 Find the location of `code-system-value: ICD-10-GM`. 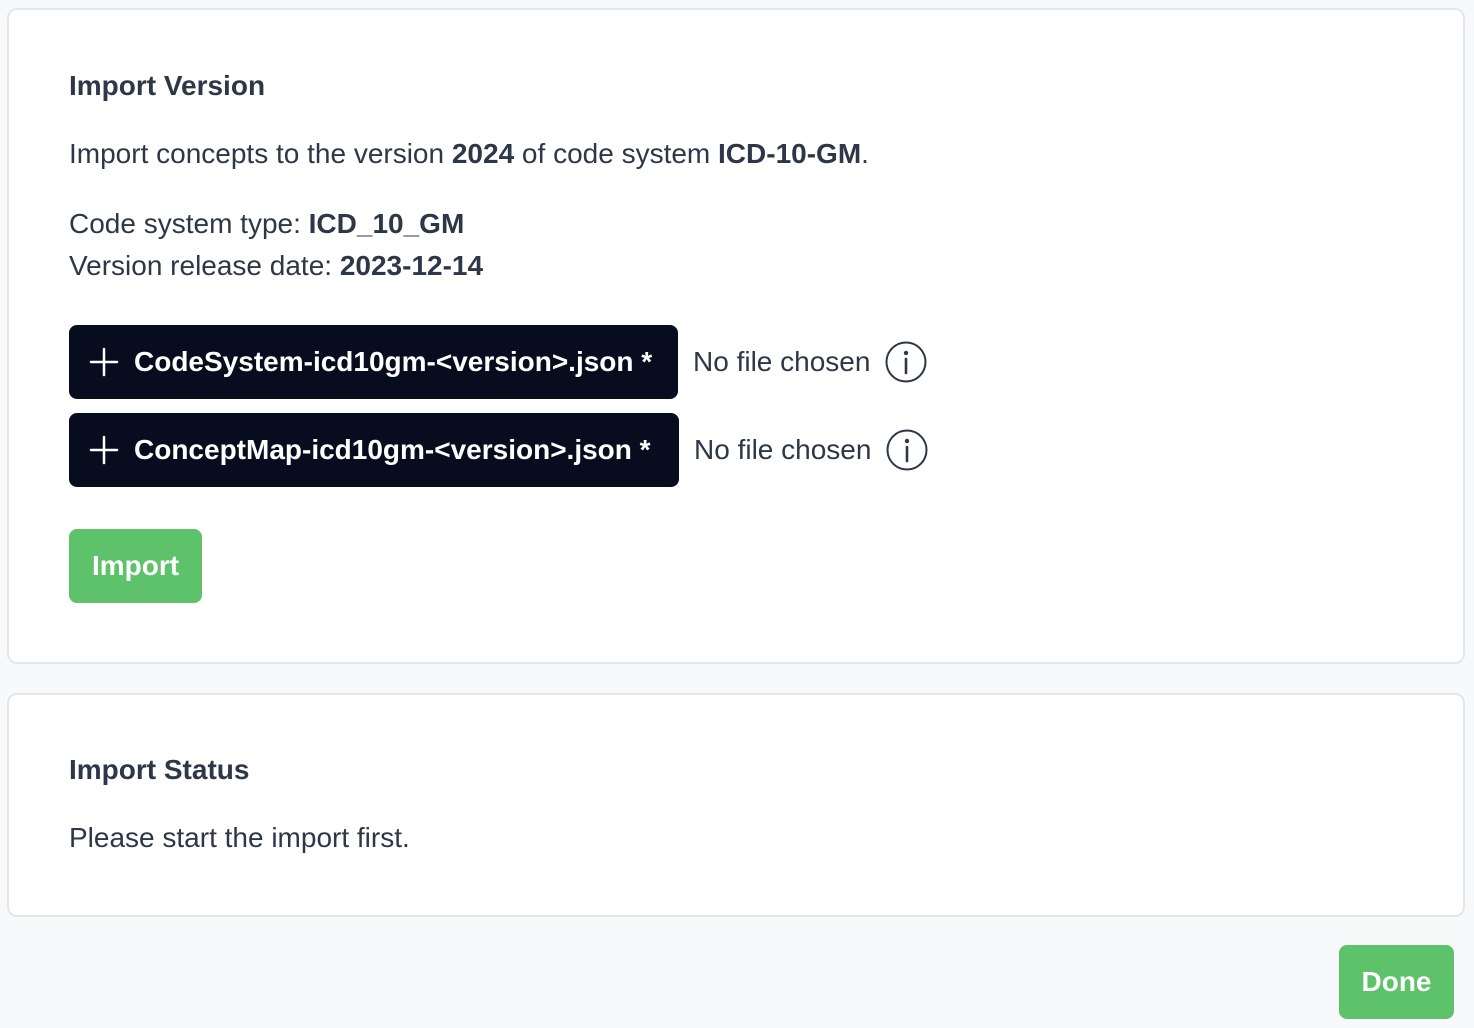

code-system-value: ICD-10-GM is located at coordinates (790, 153).